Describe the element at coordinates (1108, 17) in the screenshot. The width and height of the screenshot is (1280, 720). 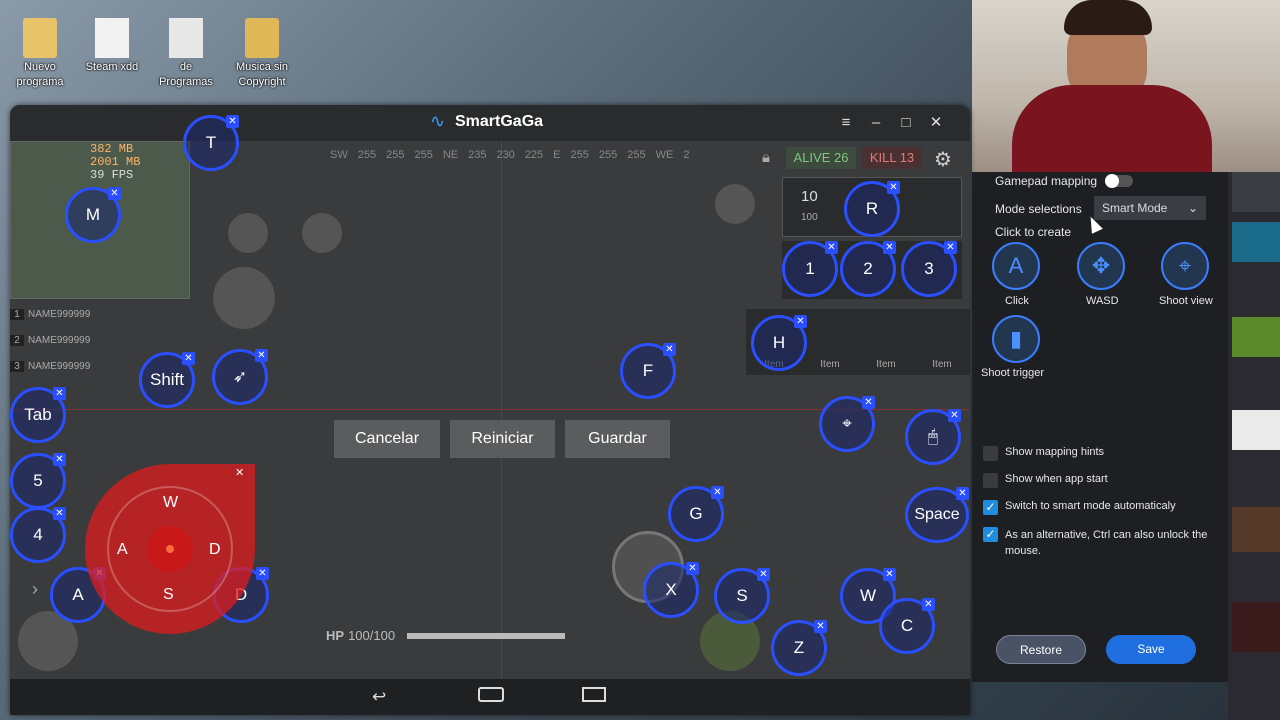
I see `person-hair` at that location.